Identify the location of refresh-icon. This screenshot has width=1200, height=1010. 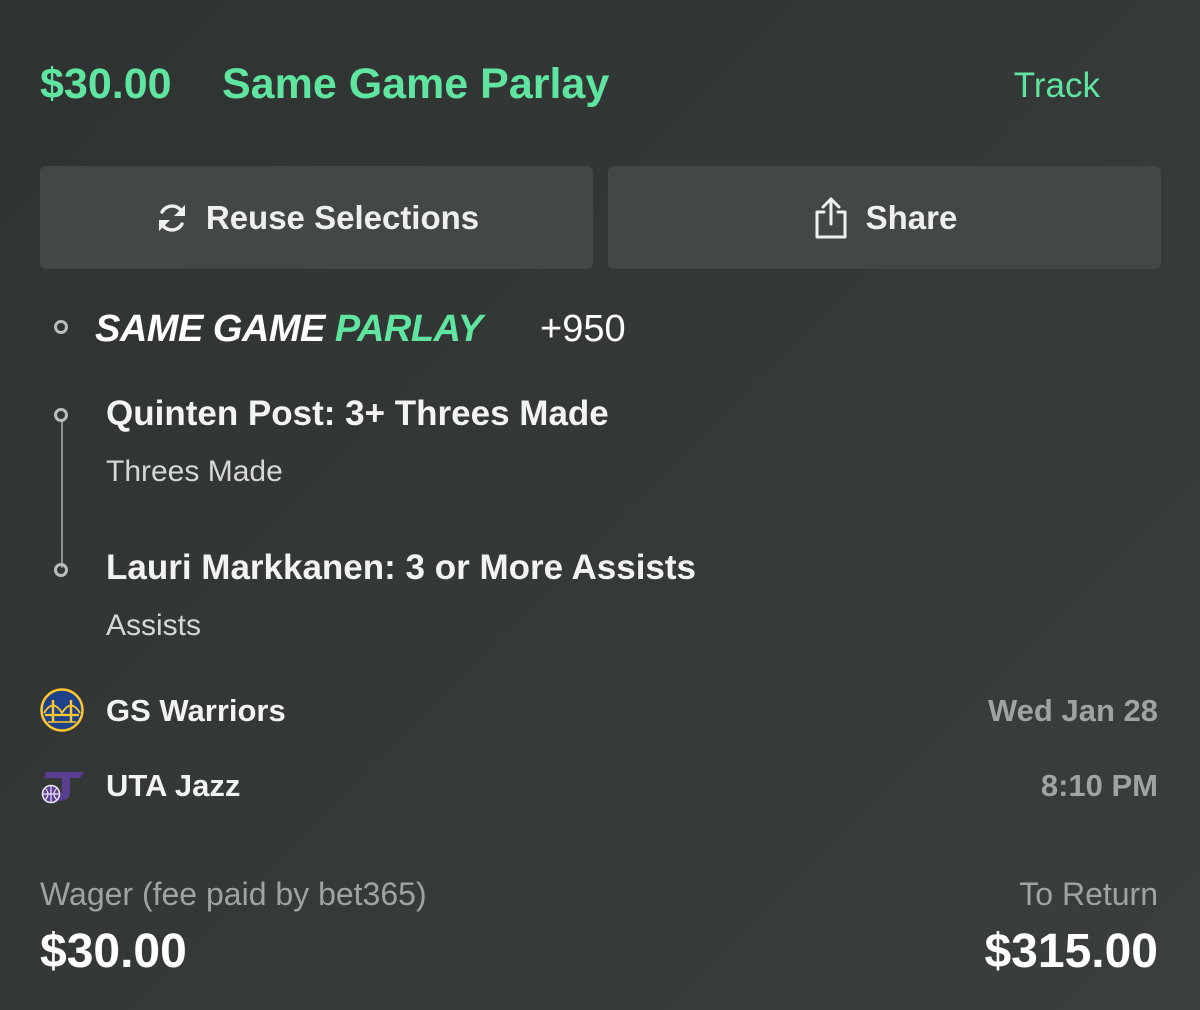
(172, 218).